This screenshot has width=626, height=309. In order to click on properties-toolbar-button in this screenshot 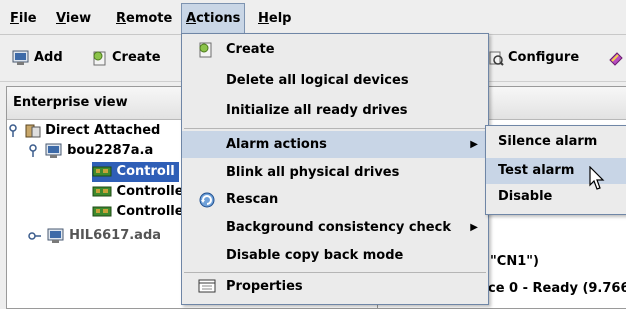, I will do `click(617, 58)`.